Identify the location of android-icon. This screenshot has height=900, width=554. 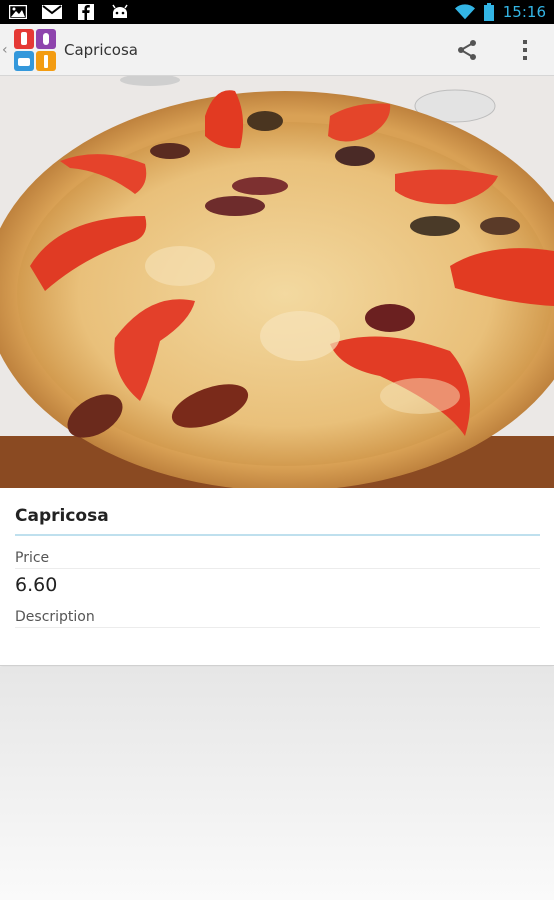
(120, 12).